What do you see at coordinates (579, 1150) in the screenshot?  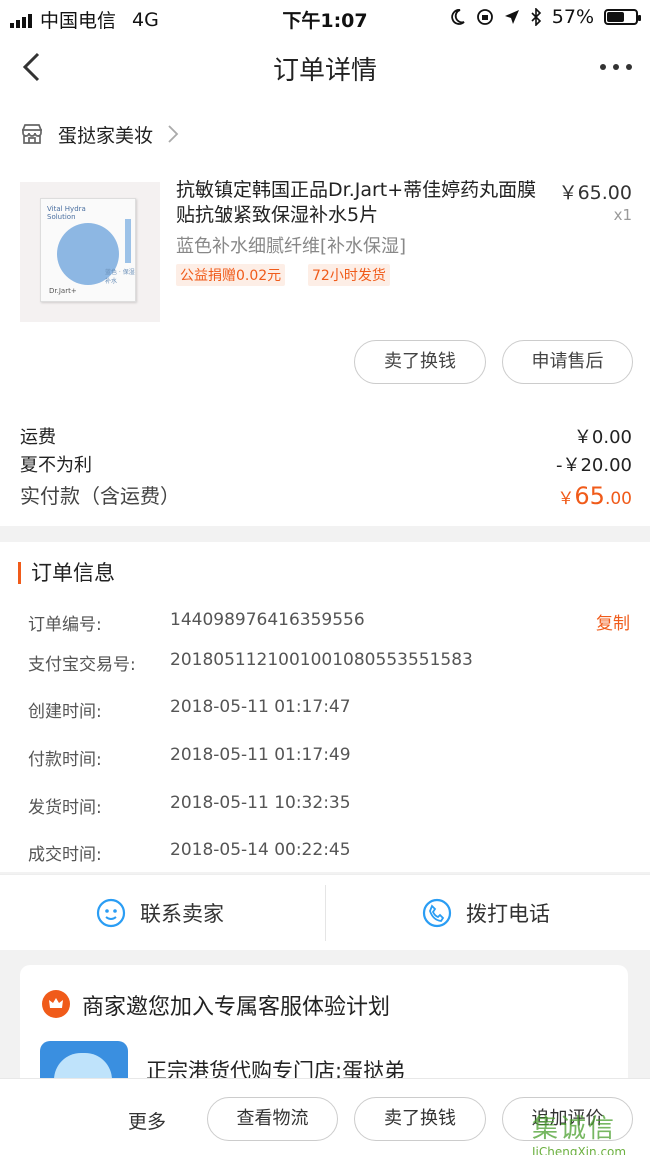 I see `watermark-text: JiChengXin.com` at bounding box center [579, 1150].